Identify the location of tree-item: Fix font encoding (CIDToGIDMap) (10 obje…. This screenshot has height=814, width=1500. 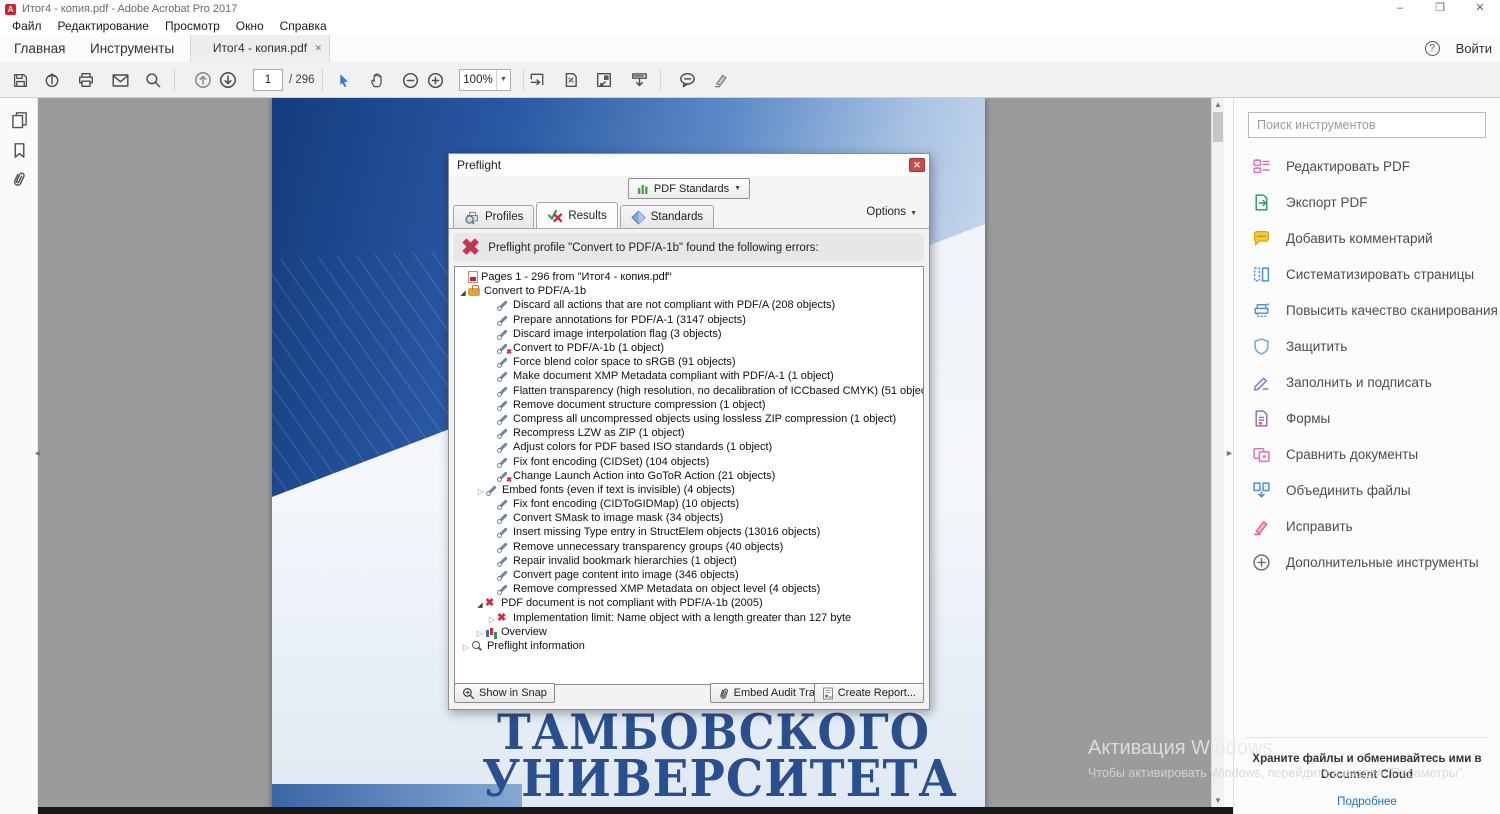
(689, 504).